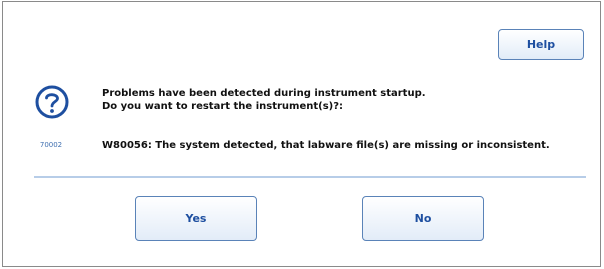  Describe the element at coordinates (52, 102) in the screenshot. I see `question-circle-icon` at that location.